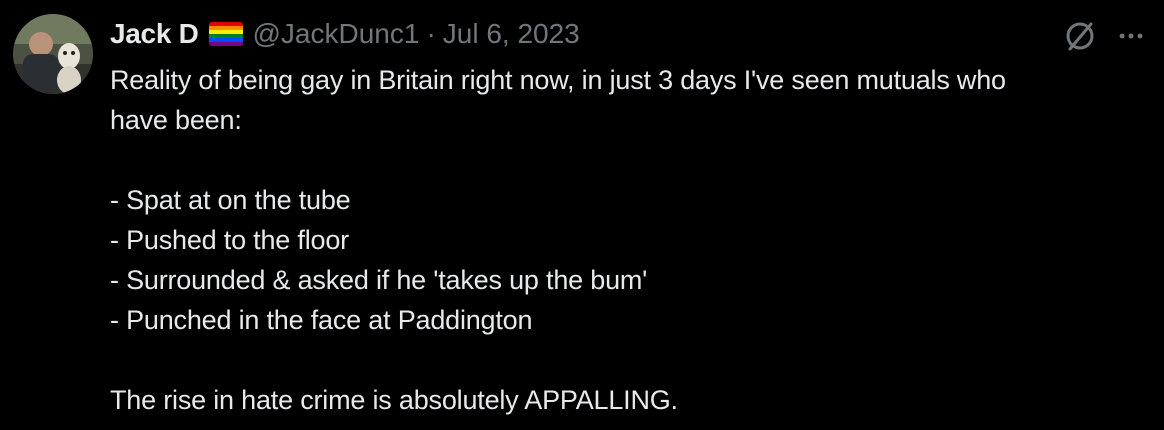  What do you see at coordinates (321, 320) in the screenshot?
I see `list-item: - Punched in the face at Paddington` at bounding box center [321, 320].